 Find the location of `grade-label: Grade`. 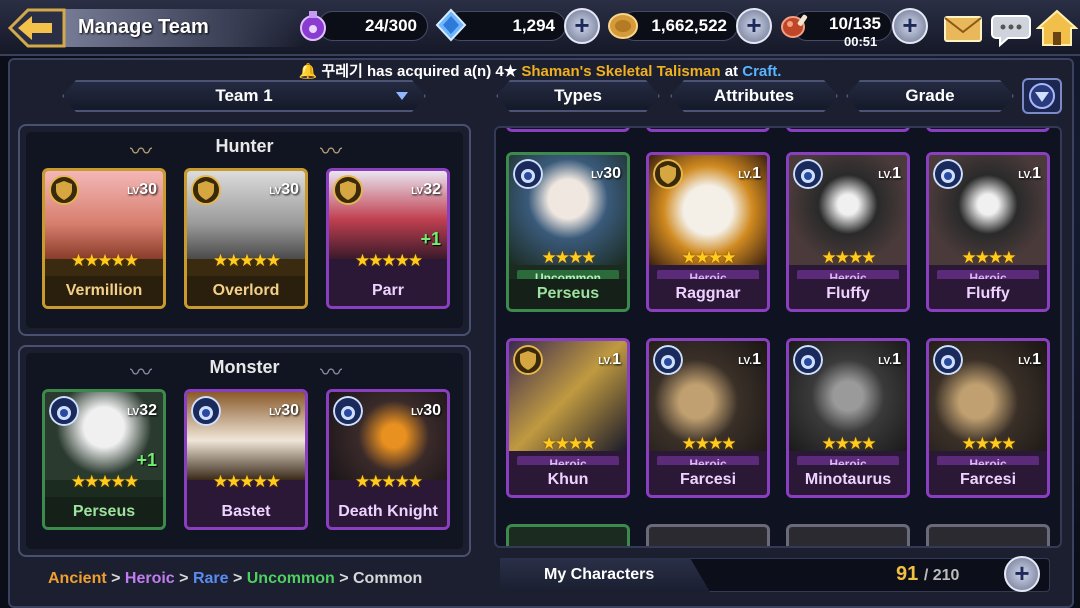

grade-label: Grade is located at coordinates (930, 95).